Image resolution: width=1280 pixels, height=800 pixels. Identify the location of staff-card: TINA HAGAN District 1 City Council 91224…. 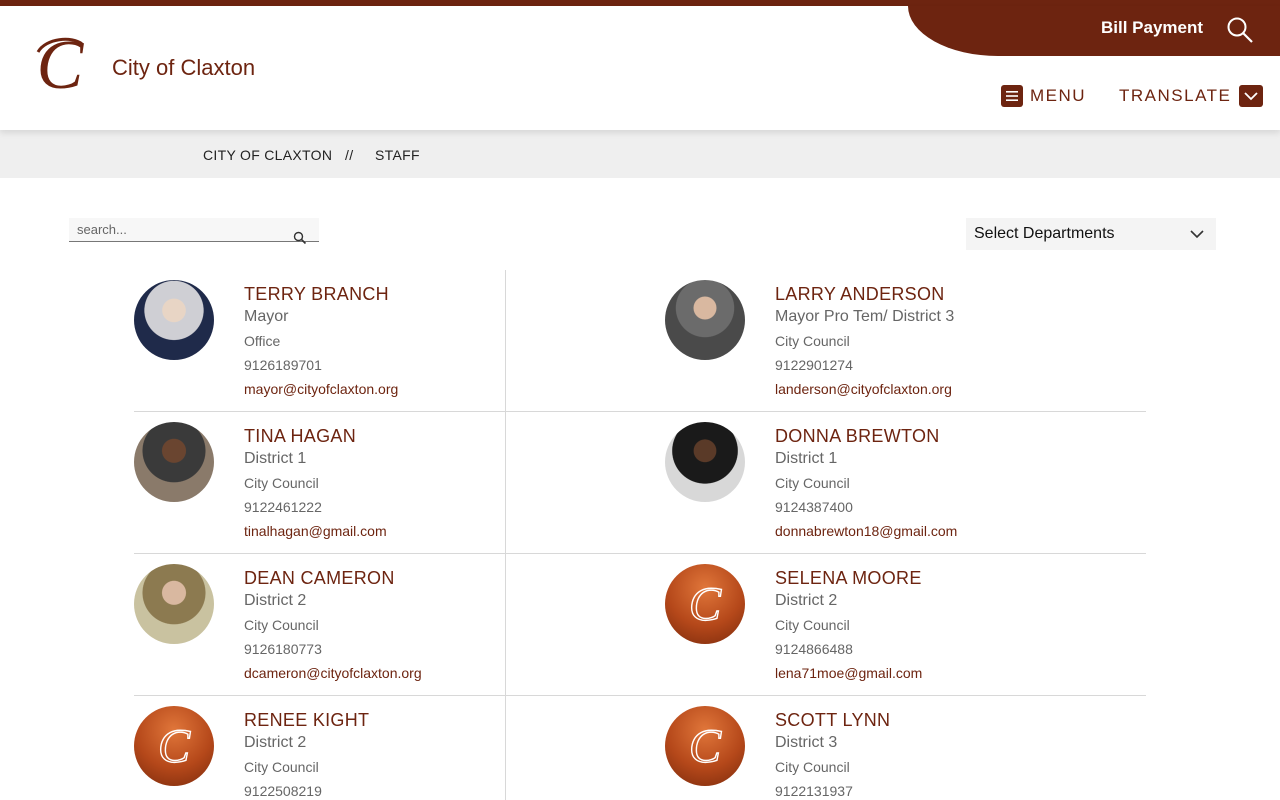
(384, 482).